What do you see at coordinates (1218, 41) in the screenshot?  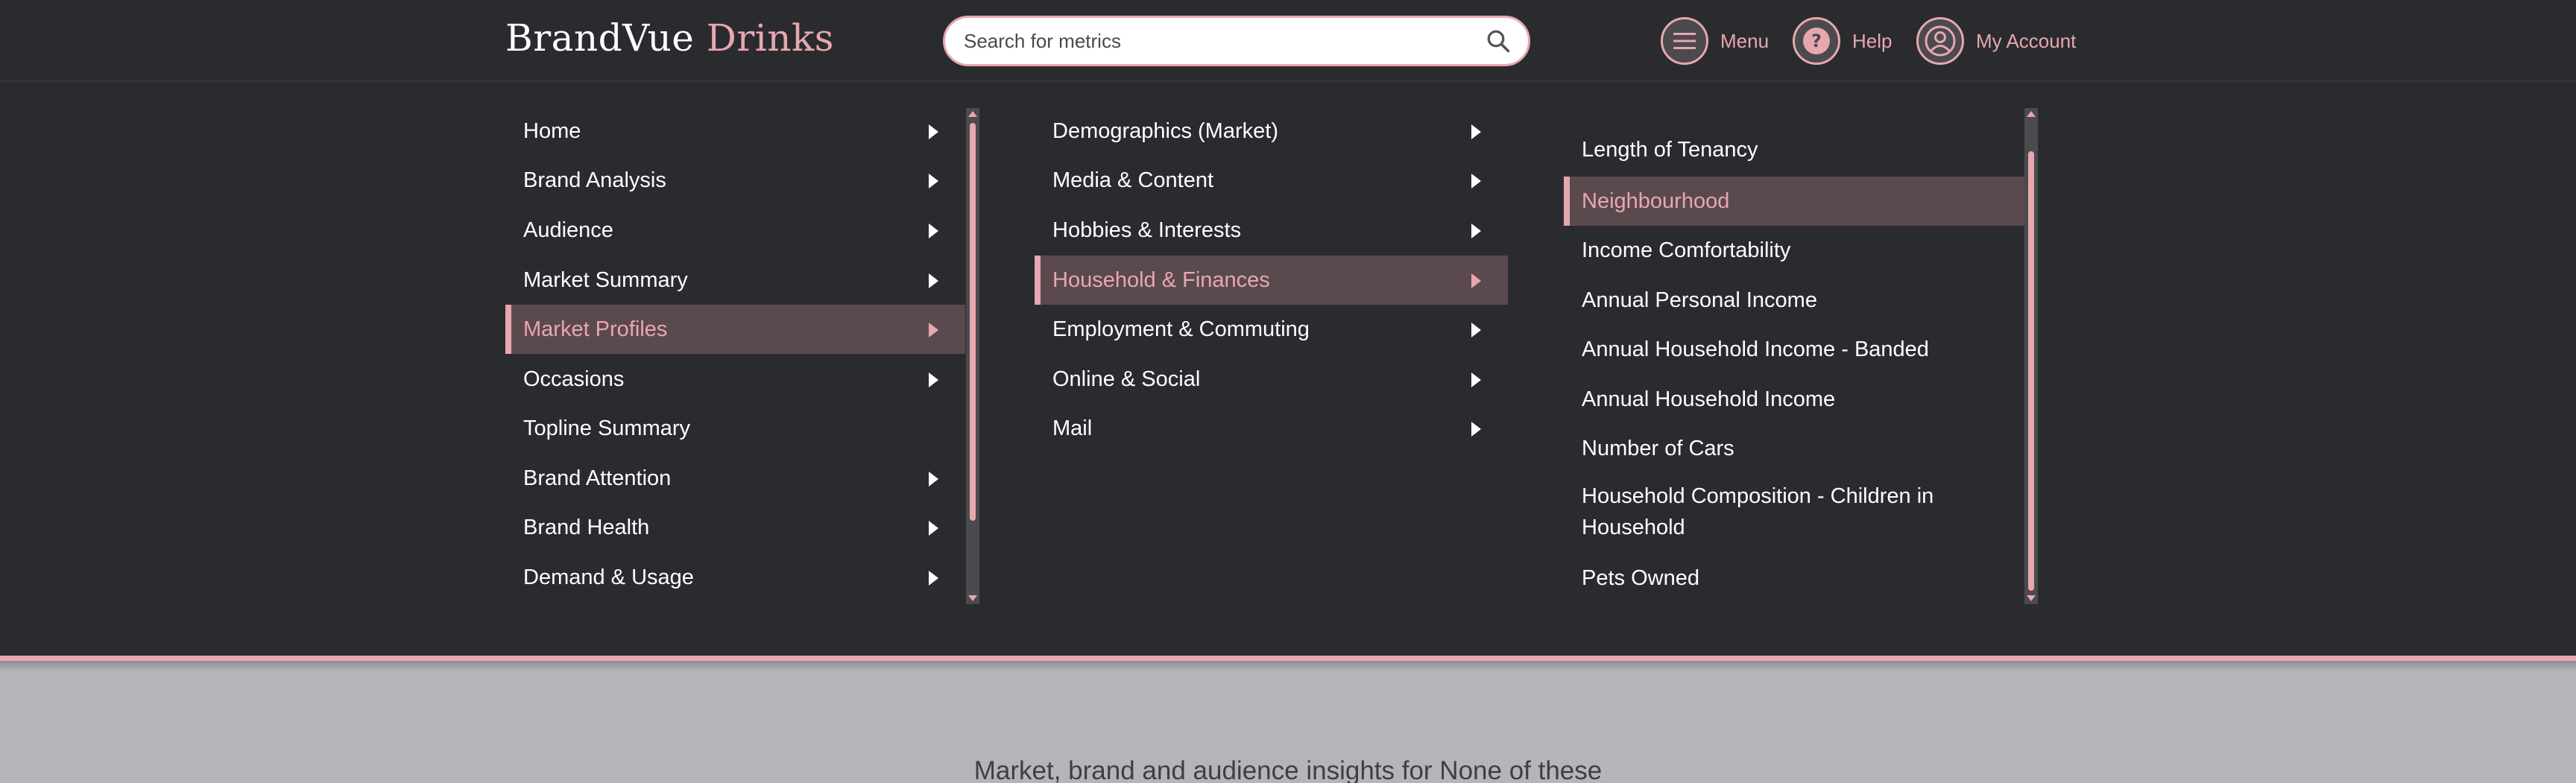 I see `search-input` at bounding box center [1218, 41].